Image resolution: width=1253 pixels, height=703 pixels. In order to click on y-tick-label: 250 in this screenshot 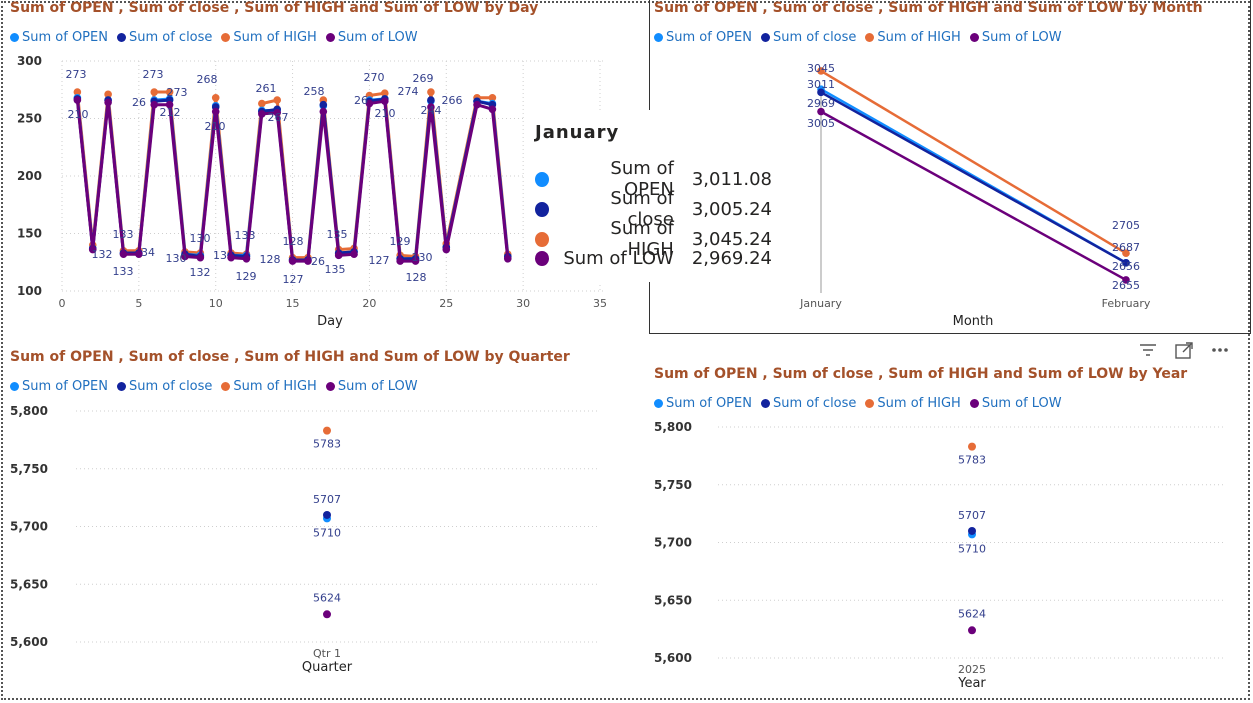, I will do `click(29, 119)`.